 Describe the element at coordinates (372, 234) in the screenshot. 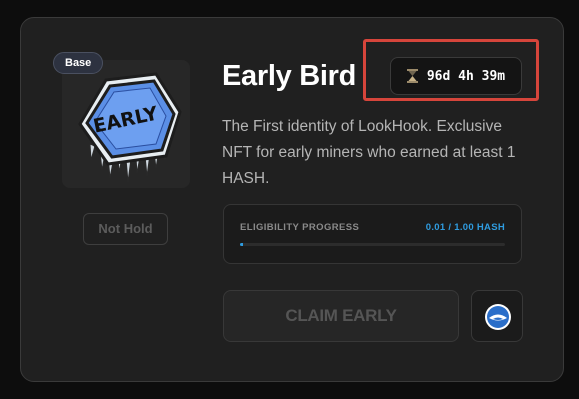

I see `eligibility-progress: ELIGIBILITY PROGRESS 0.01 / 1.00 HASH` at that location.